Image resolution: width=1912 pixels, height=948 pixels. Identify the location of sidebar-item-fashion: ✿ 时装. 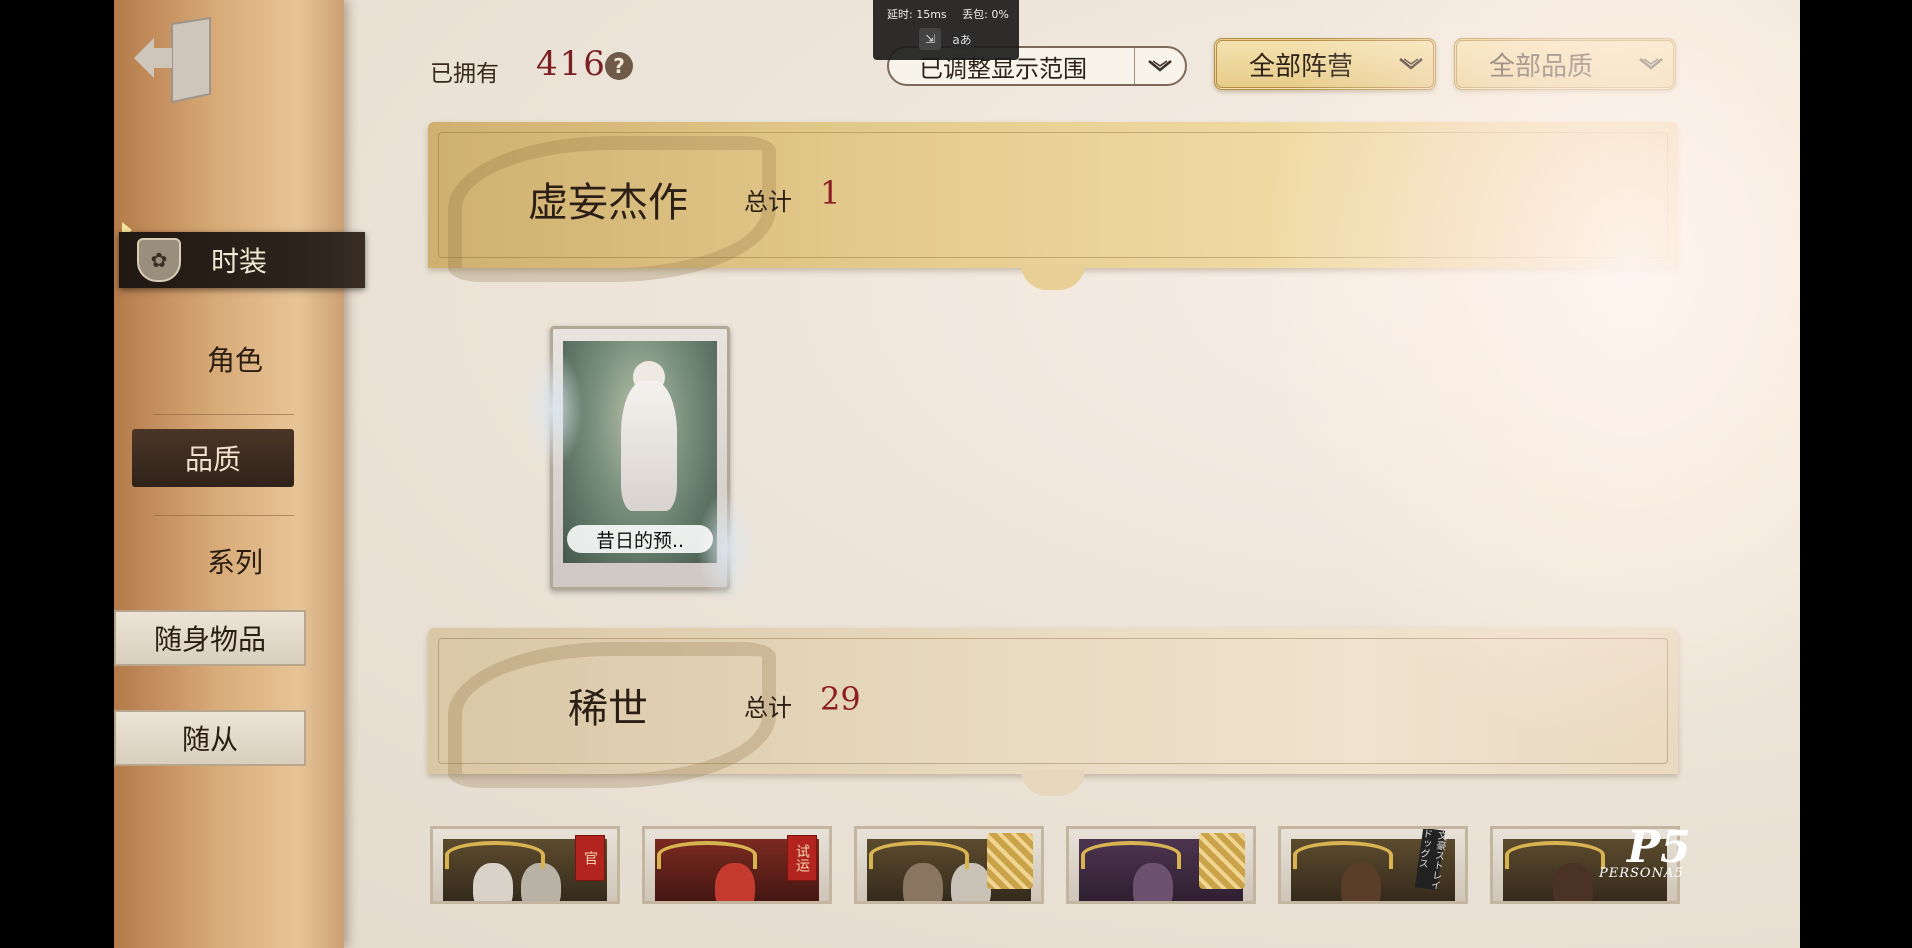
(242, 260).